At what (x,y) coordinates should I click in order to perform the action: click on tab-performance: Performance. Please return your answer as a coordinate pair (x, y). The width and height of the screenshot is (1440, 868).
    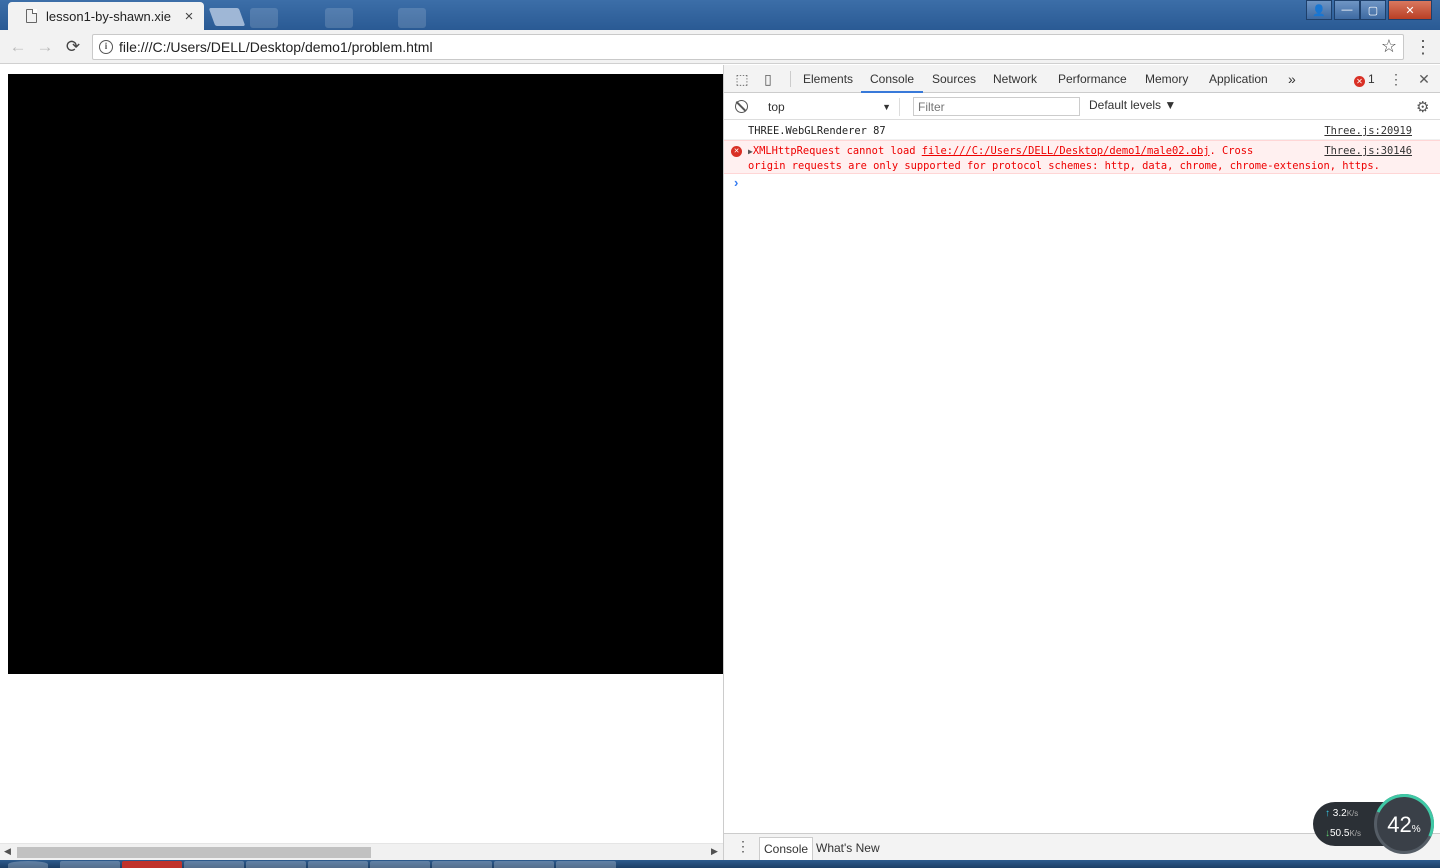
    Looking at the image, I should click on (1092, 79).